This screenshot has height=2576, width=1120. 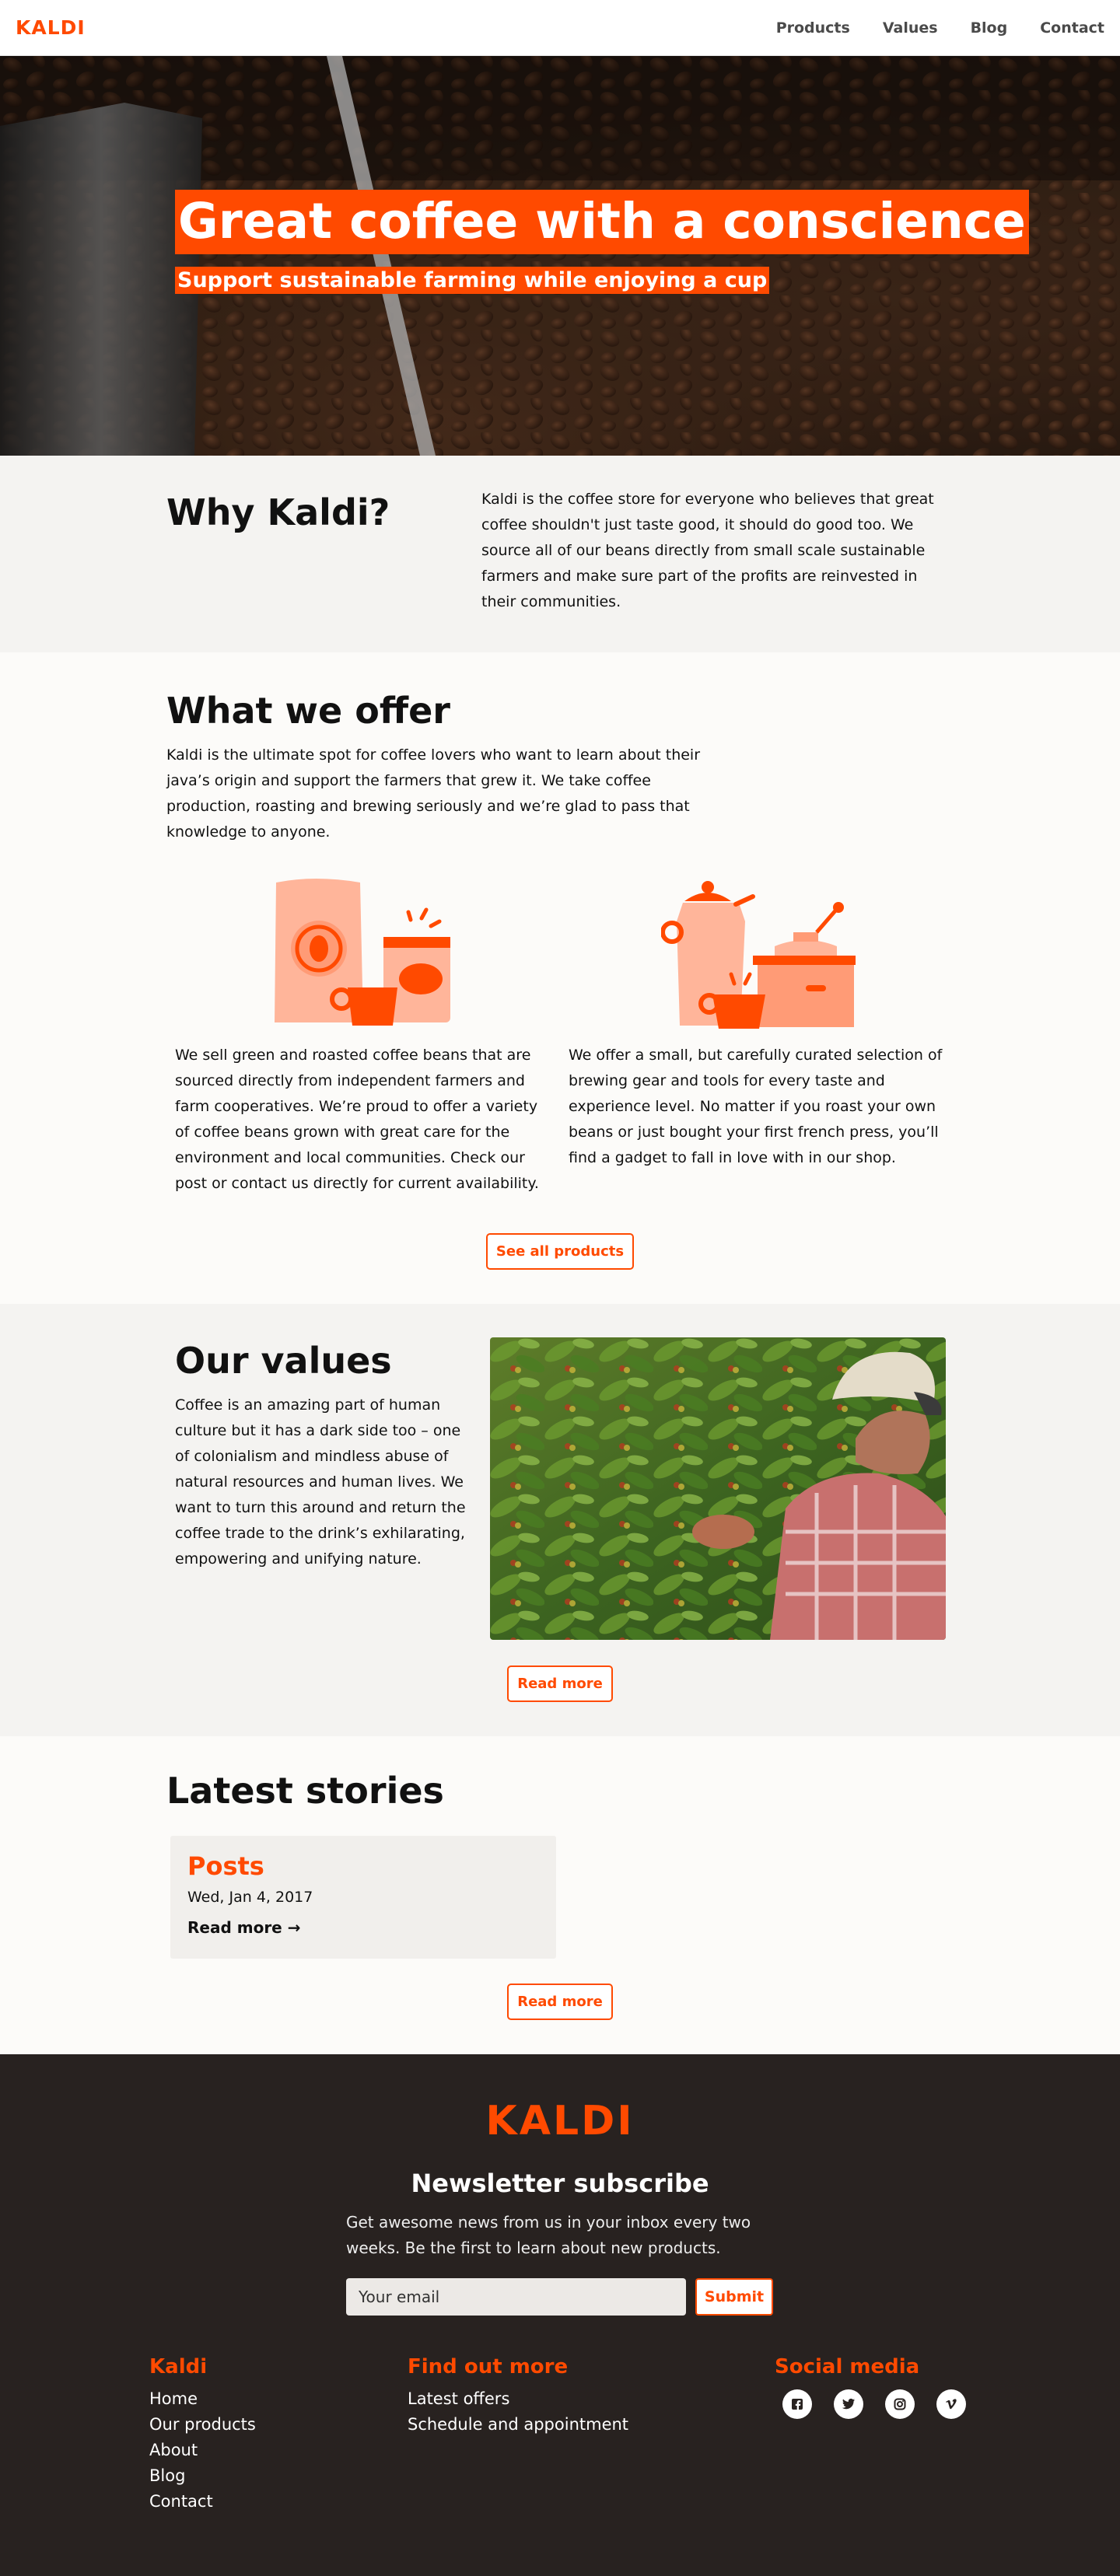 I want to click on social-icons, so click(x=874, y=2404).